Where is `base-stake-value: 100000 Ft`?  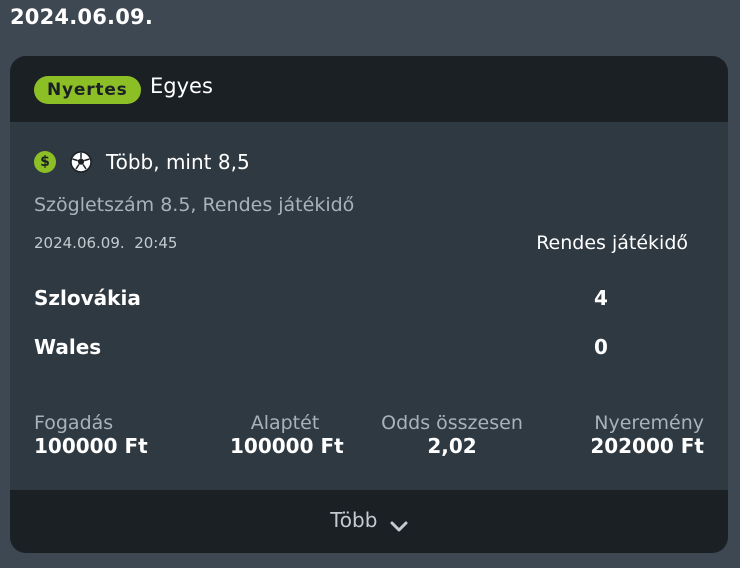
base-stake-value: 100000 Ft is located at coordinates (287, 446).